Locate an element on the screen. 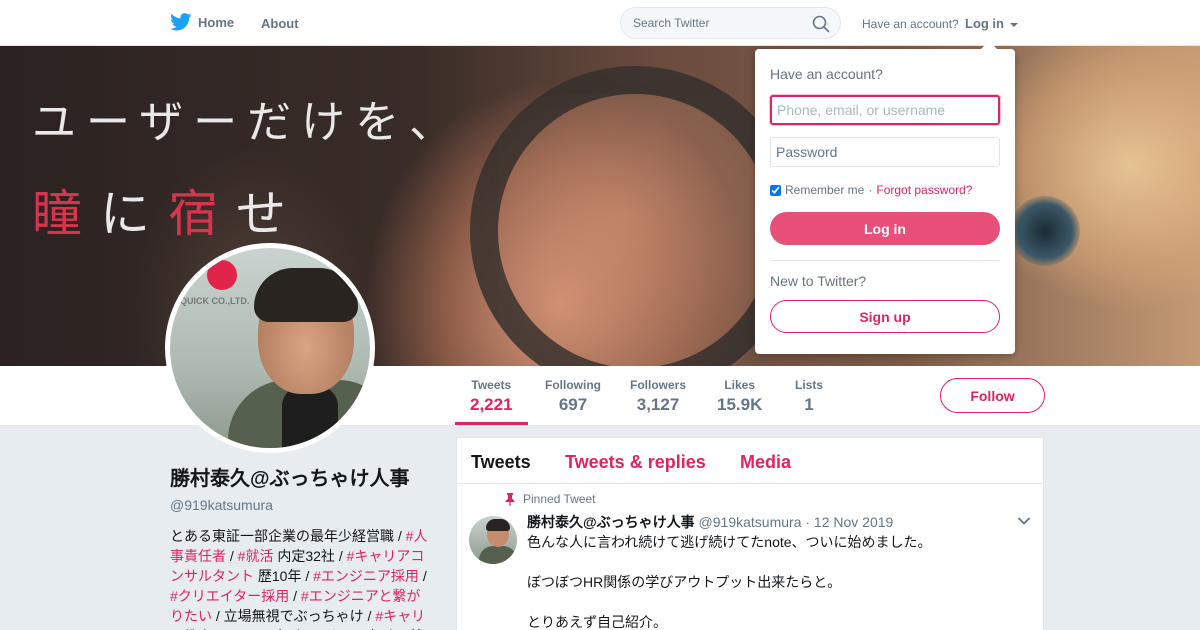 This screenshot has width=1200, height=630. timeline-tabs: Tweets Tweets & replies Media is located at coordinates (750, 461).